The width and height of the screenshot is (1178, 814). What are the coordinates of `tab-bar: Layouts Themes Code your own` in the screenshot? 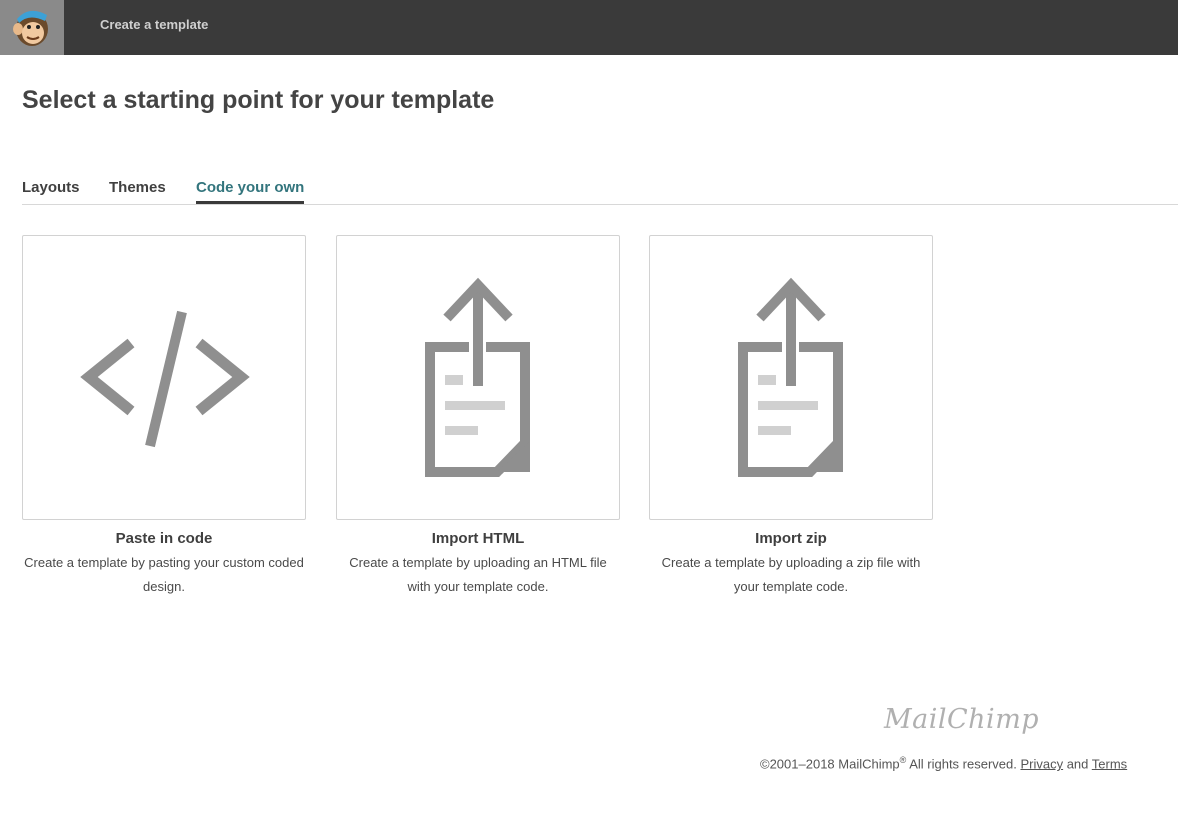 It's located at (600, 190).